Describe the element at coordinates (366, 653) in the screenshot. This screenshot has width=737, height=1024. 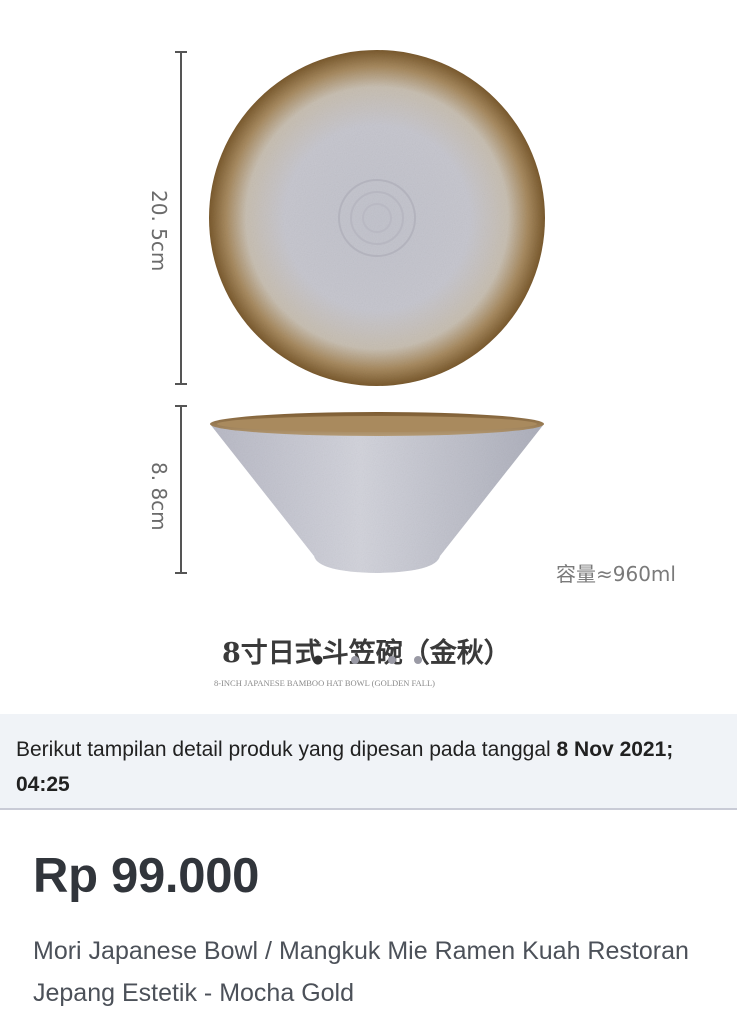
I see `image-cn-title: 8寸日式斗笠碗（金秋）` at that location.